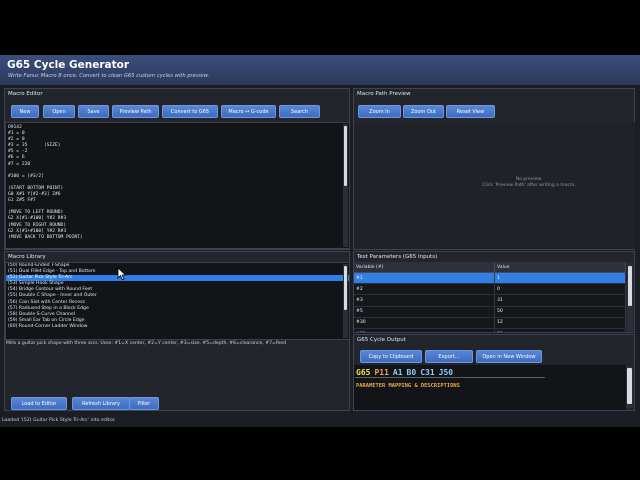 The height and width of the screenshot is (480, 640). Describe the element at coordinates (560, 300) in the screenshot. I see `parameter-value-cell: 31` at that location.